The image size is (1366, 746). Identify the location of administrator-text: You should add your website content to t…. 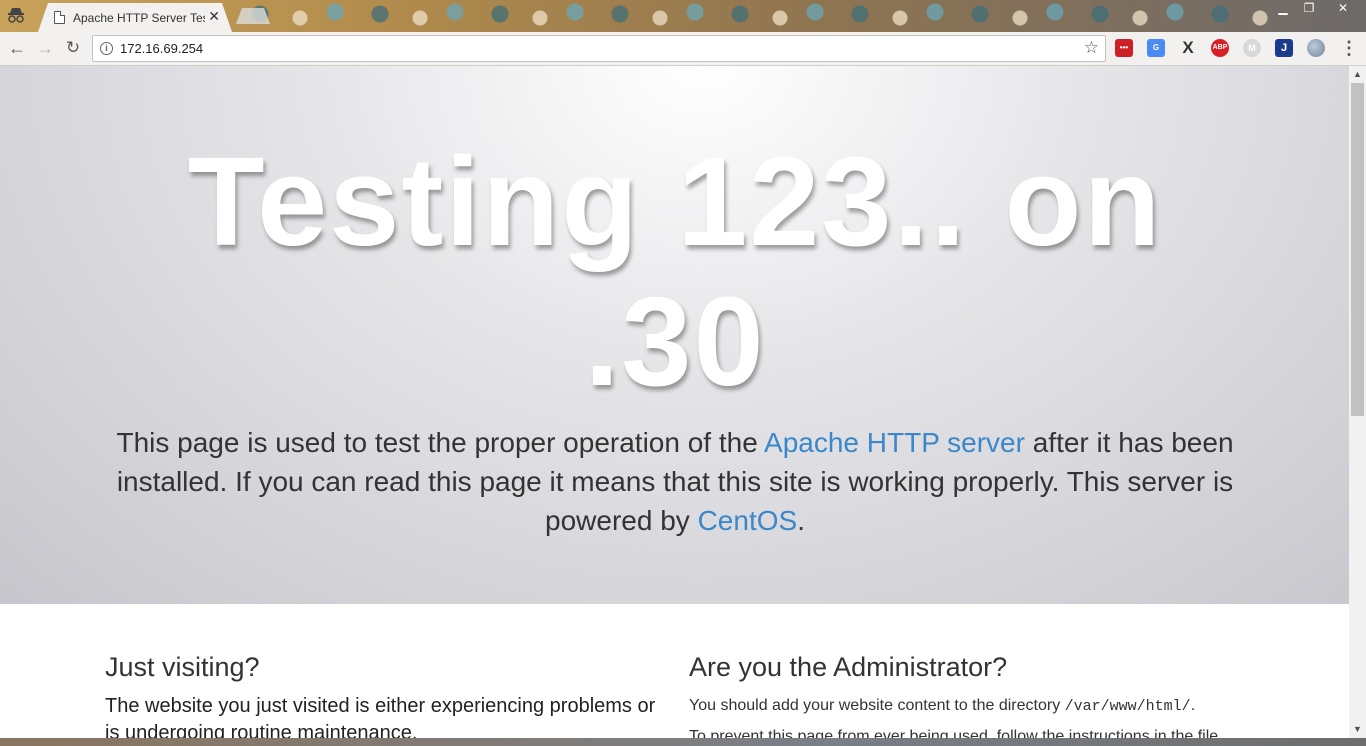
(969, 706).